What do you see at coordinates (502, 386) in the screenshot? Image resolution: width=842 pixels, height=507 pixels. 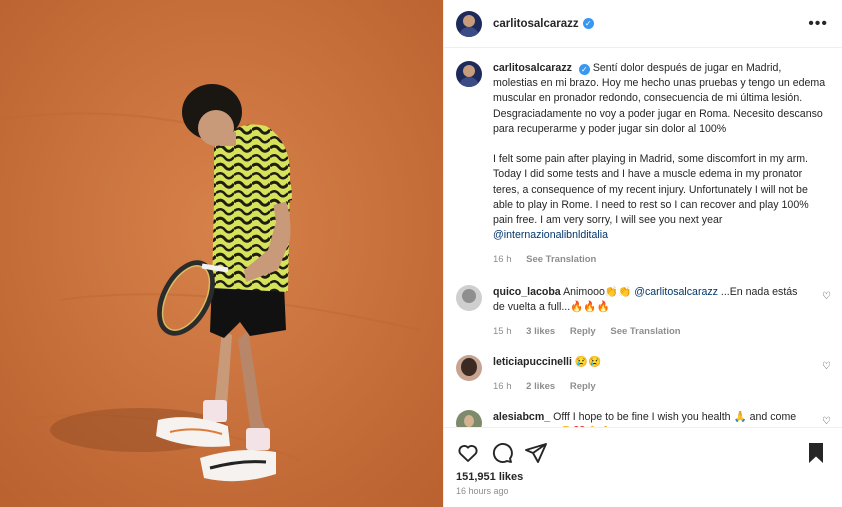 I see `comment-time: 16 h` at bounding box center [502, 386].